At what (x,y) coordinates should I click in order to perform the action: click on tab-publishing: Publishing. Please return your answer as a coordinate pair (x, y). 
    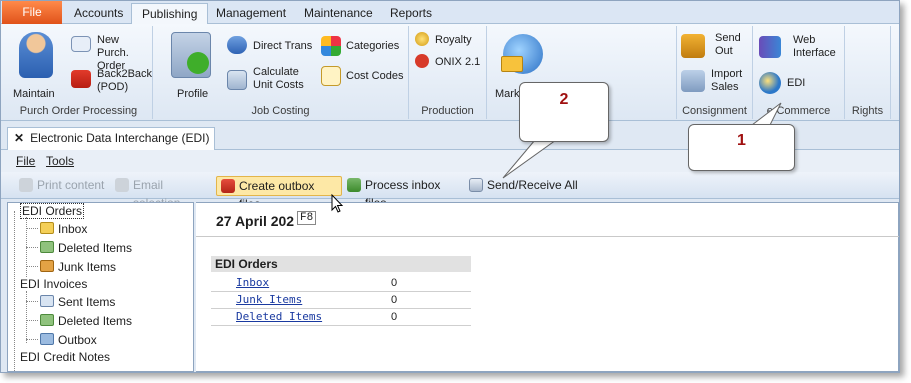
    Looking at the image, I should click on (170, 14).